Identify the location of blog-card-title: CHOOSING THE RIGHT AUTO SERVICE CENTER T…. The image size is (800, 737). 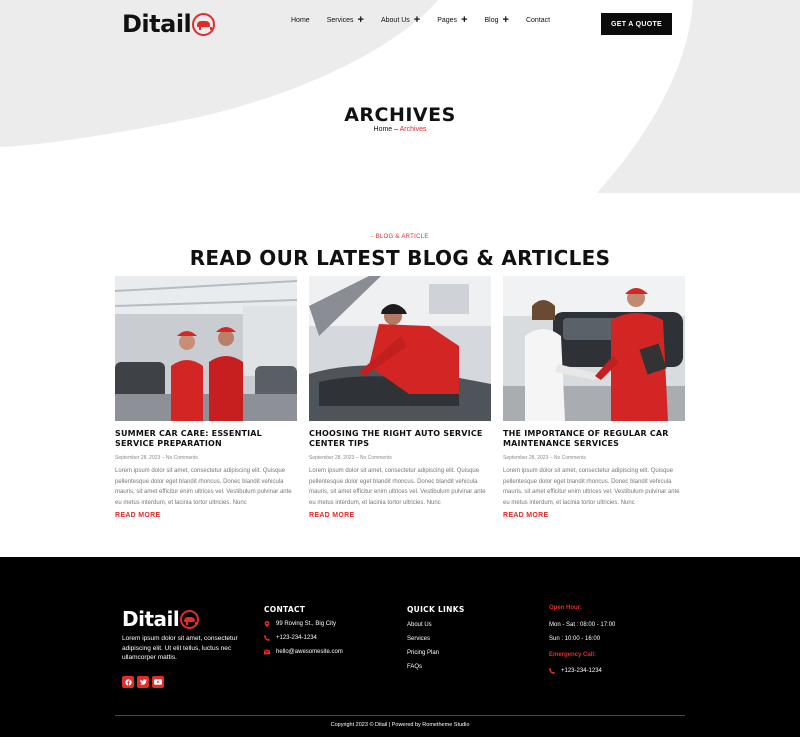
(400, 440).